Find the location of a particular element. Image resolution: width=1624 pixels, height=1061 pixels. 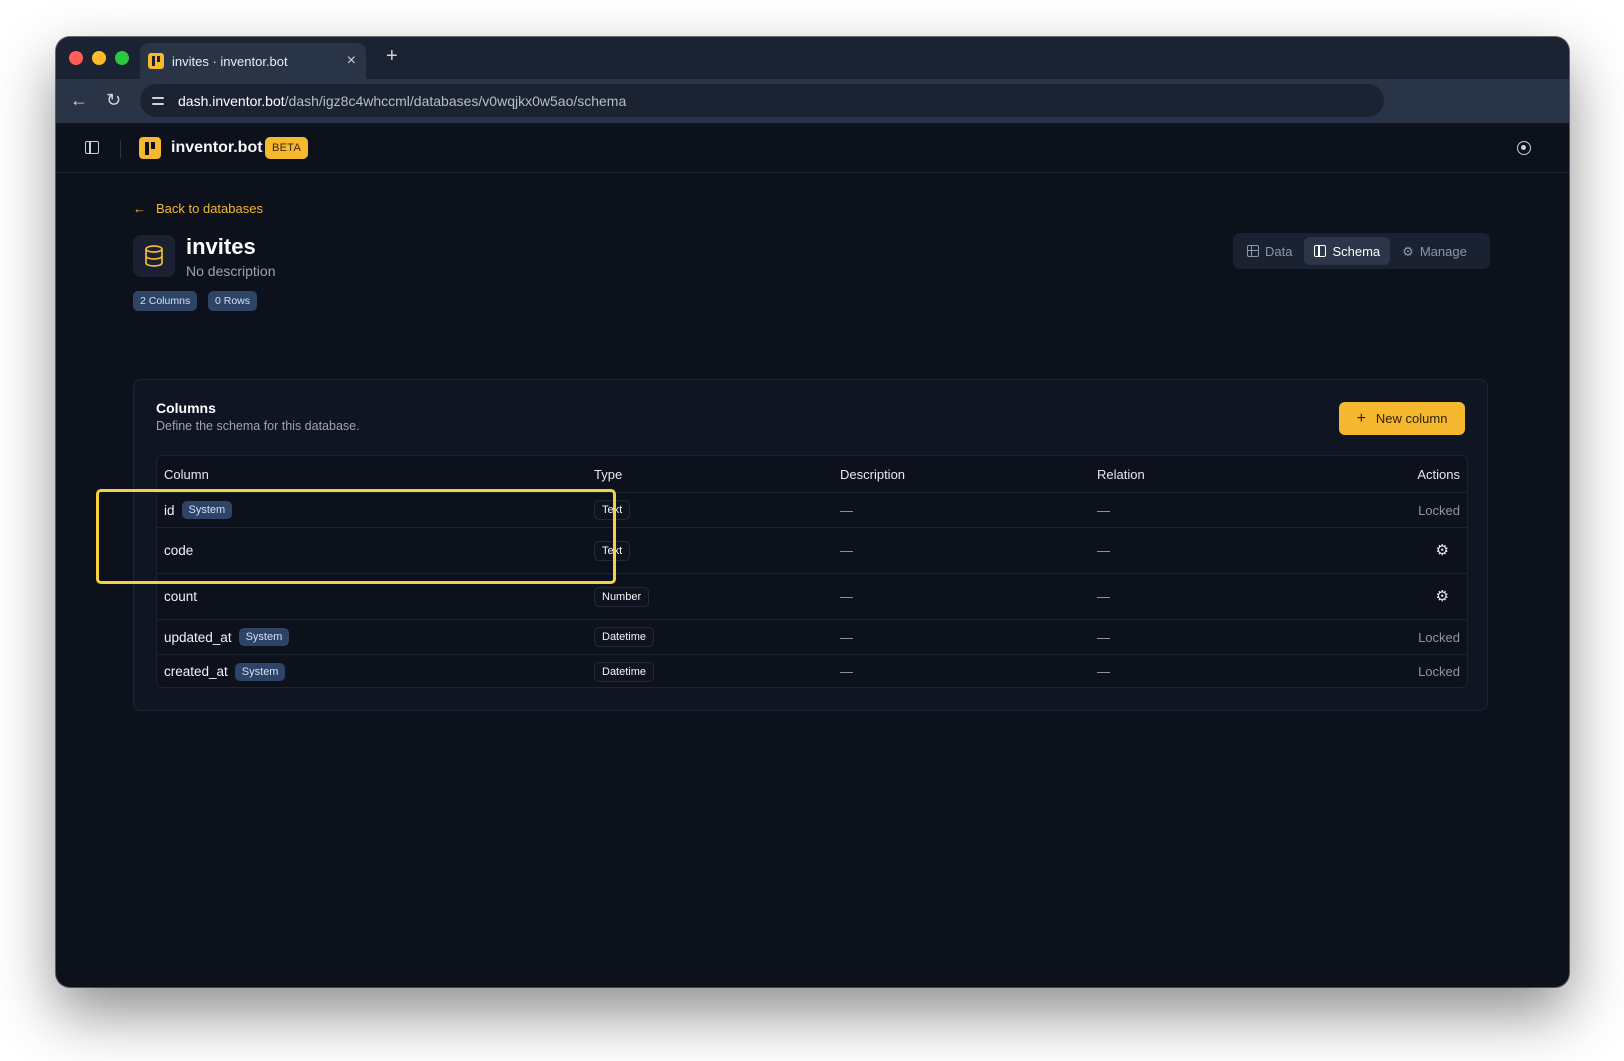

type-cell: Number is located at coordinates (622, 596).